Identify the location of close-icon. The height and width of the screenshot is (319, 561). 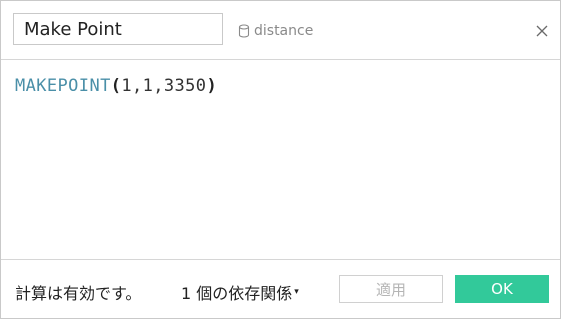
(542, 31).